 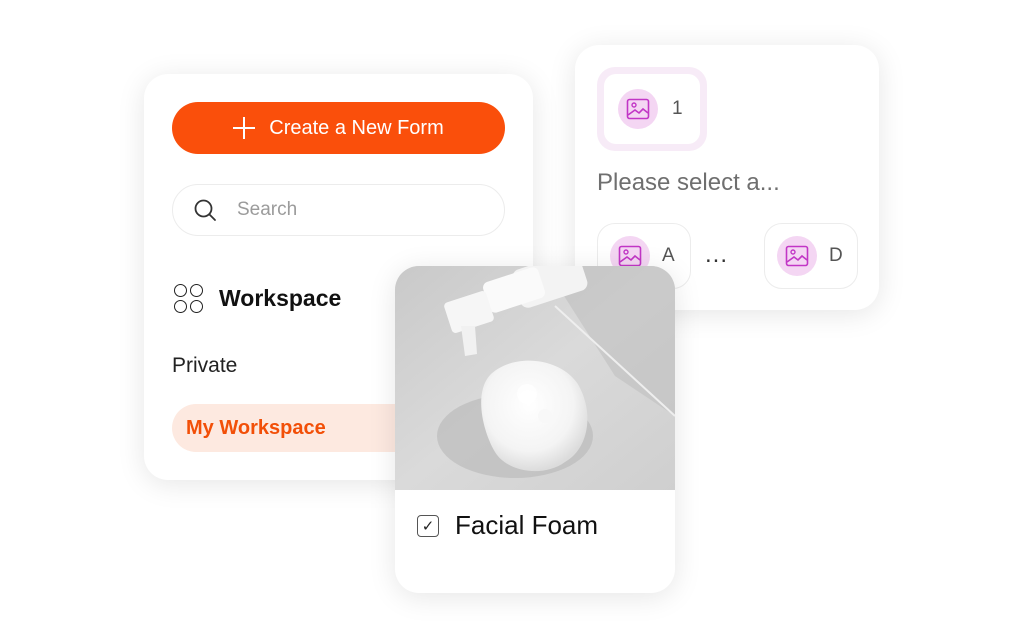 What do you see at coordinates (244, 128) in the screenshot?
I see `plus-icon` at bounding box center [244, 128].